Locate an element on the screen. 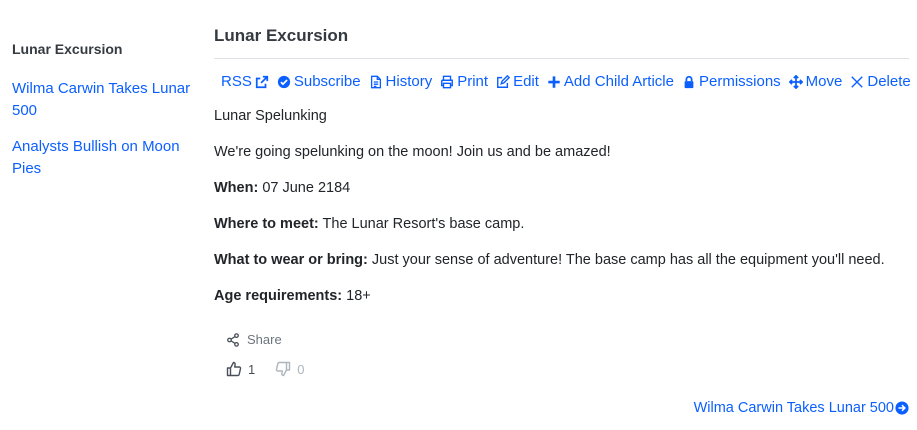 This screenshot has height=430, width=917. edit-label: Edit is located at coordinates (526, 81).